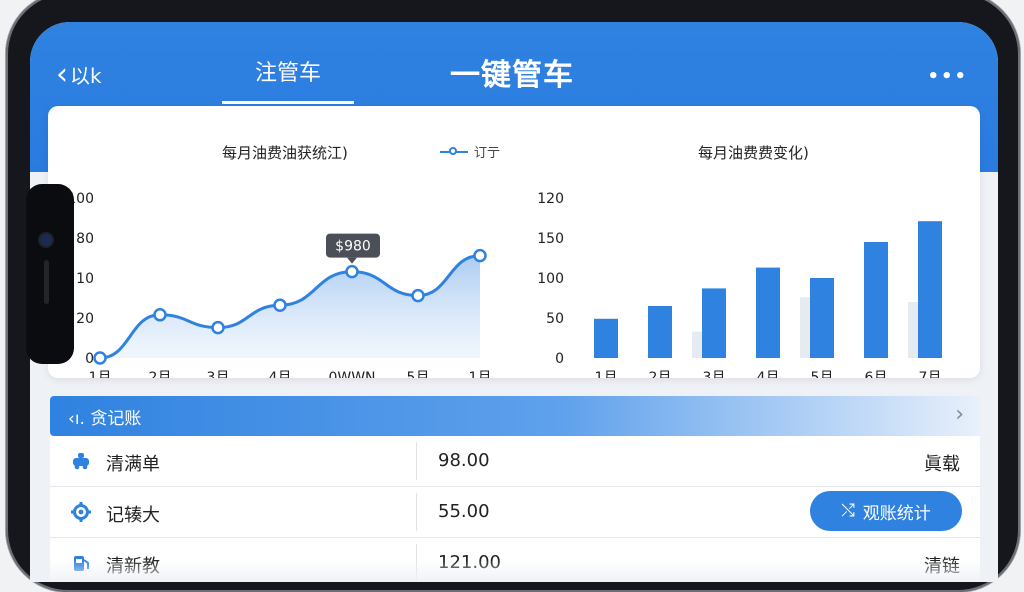  Describe the element at coordinates (515, 416) in the screenshot. I see `ledger-header: ‹ı. 贪记账 ›` at that location.